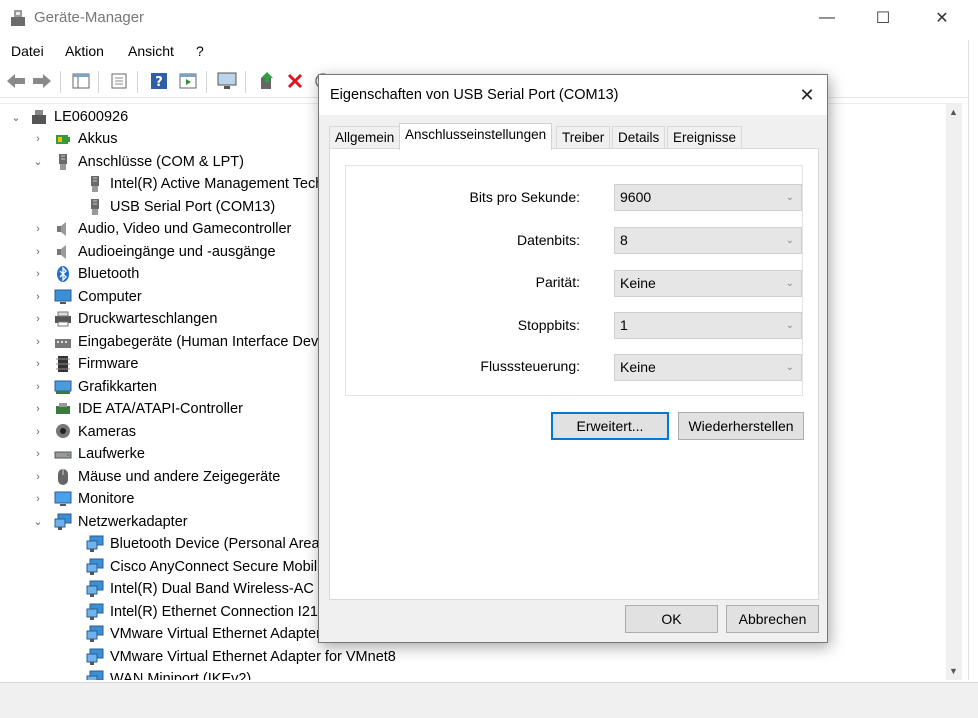 Image resolution: width=978 pixels, height=718 pixels. Describe the element at coordinates (151, 51) in the screenshot. I see `menu-ansicht: Ansicht` at that location.